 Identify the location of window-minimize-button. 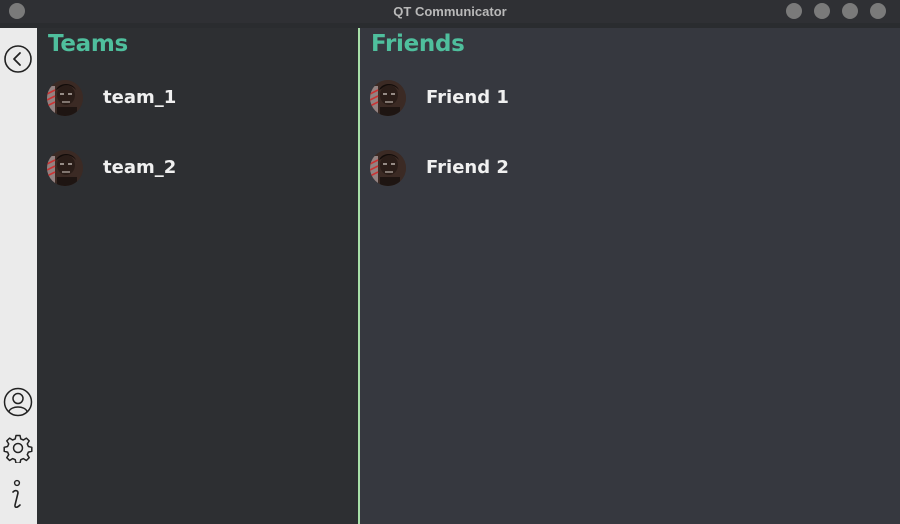
(822, 11).